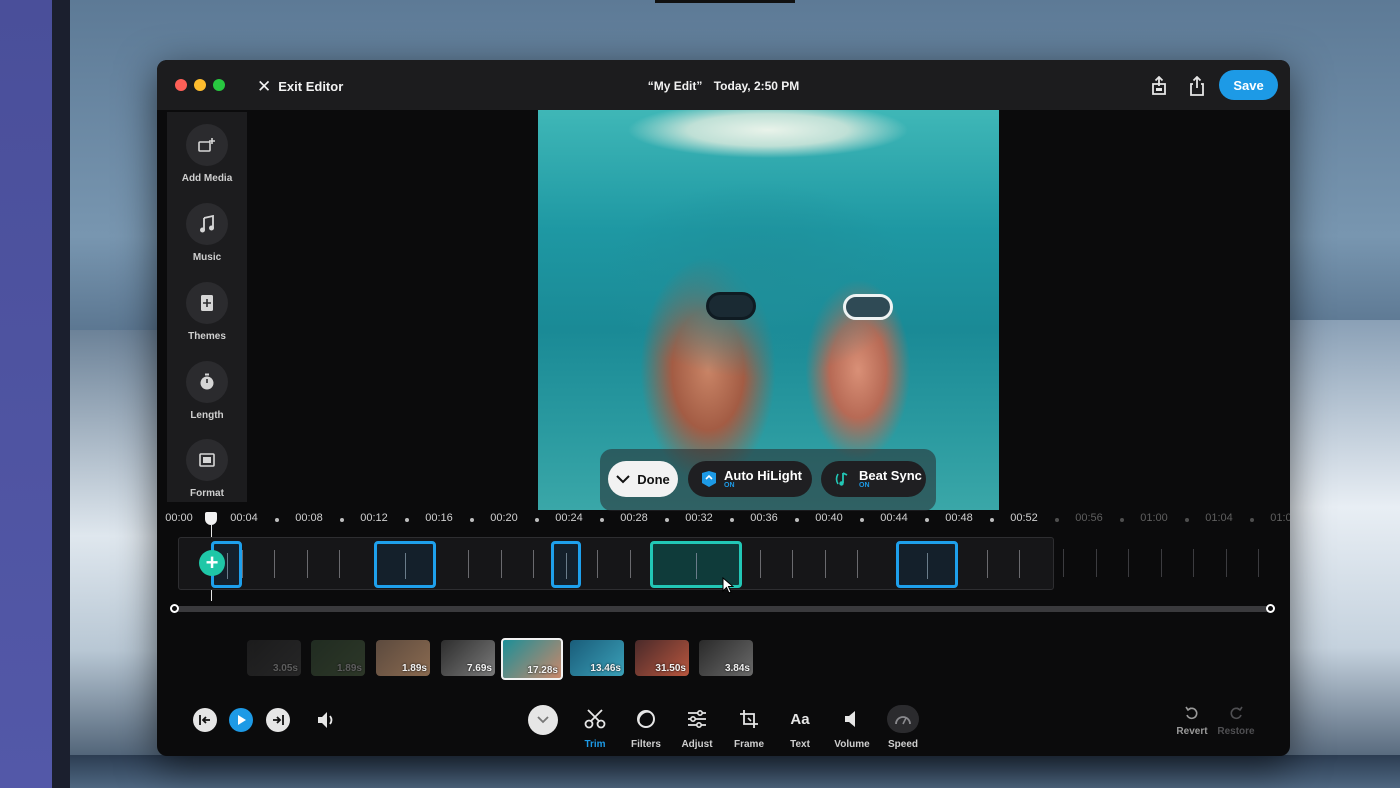 This screenshot has height=788, width=1400. What do you see at coordinates (542, 670) in the screenshot?
I see `clip-duration: 17.28s` at bounding box center [542, 670].